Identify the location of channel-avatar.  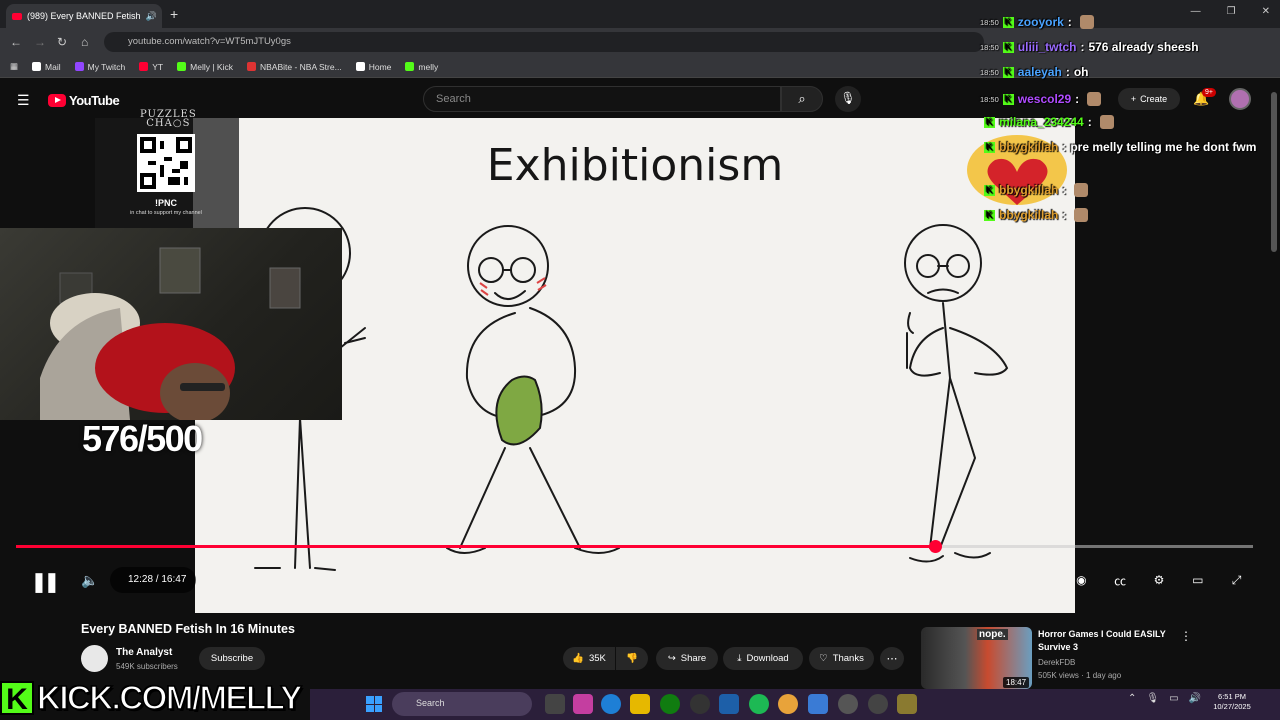
(94, 658).